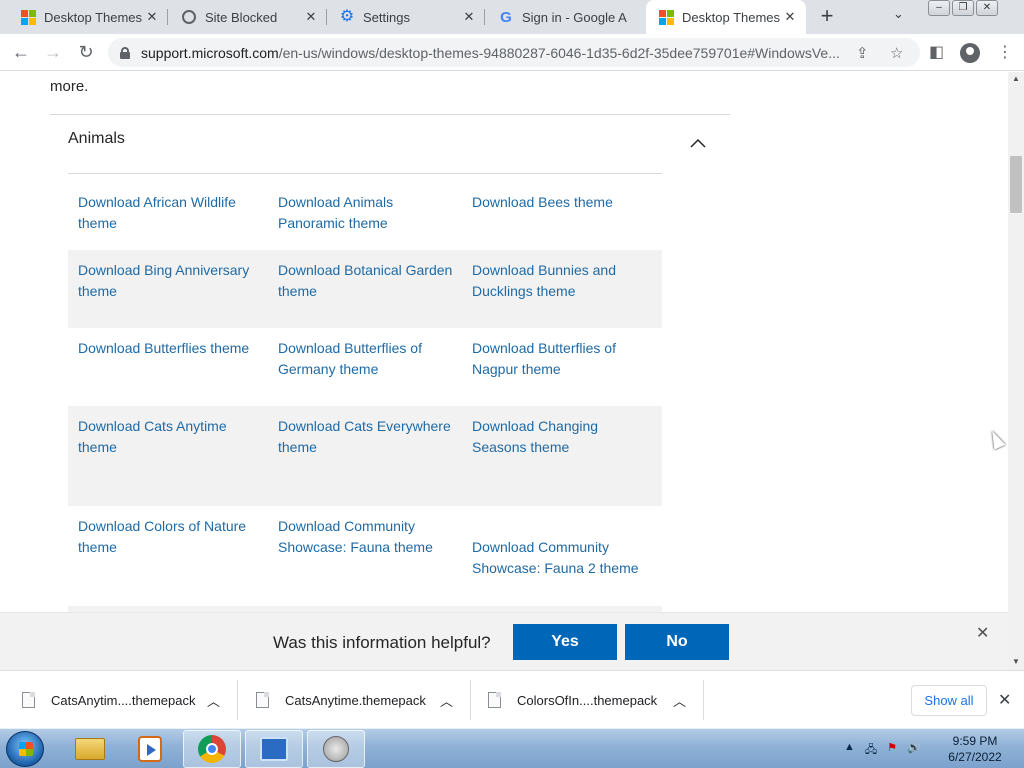  I want to click on chevron-up-icon, so click(698, 144).